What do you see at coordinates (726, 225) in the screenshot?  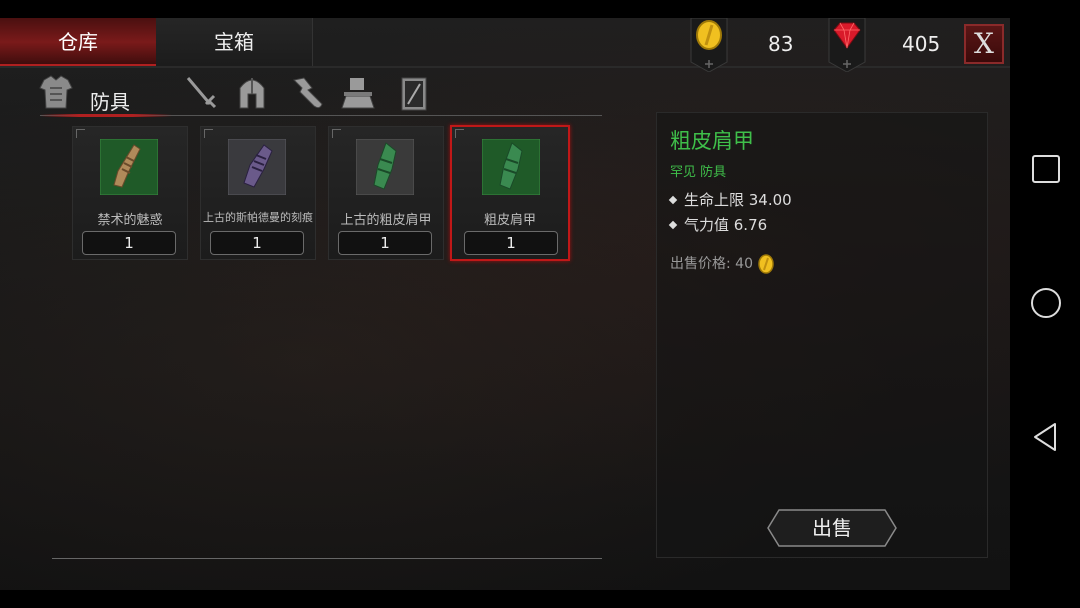 I see `stat-text: 气力值 6.76` at bounding box center [726, 225].